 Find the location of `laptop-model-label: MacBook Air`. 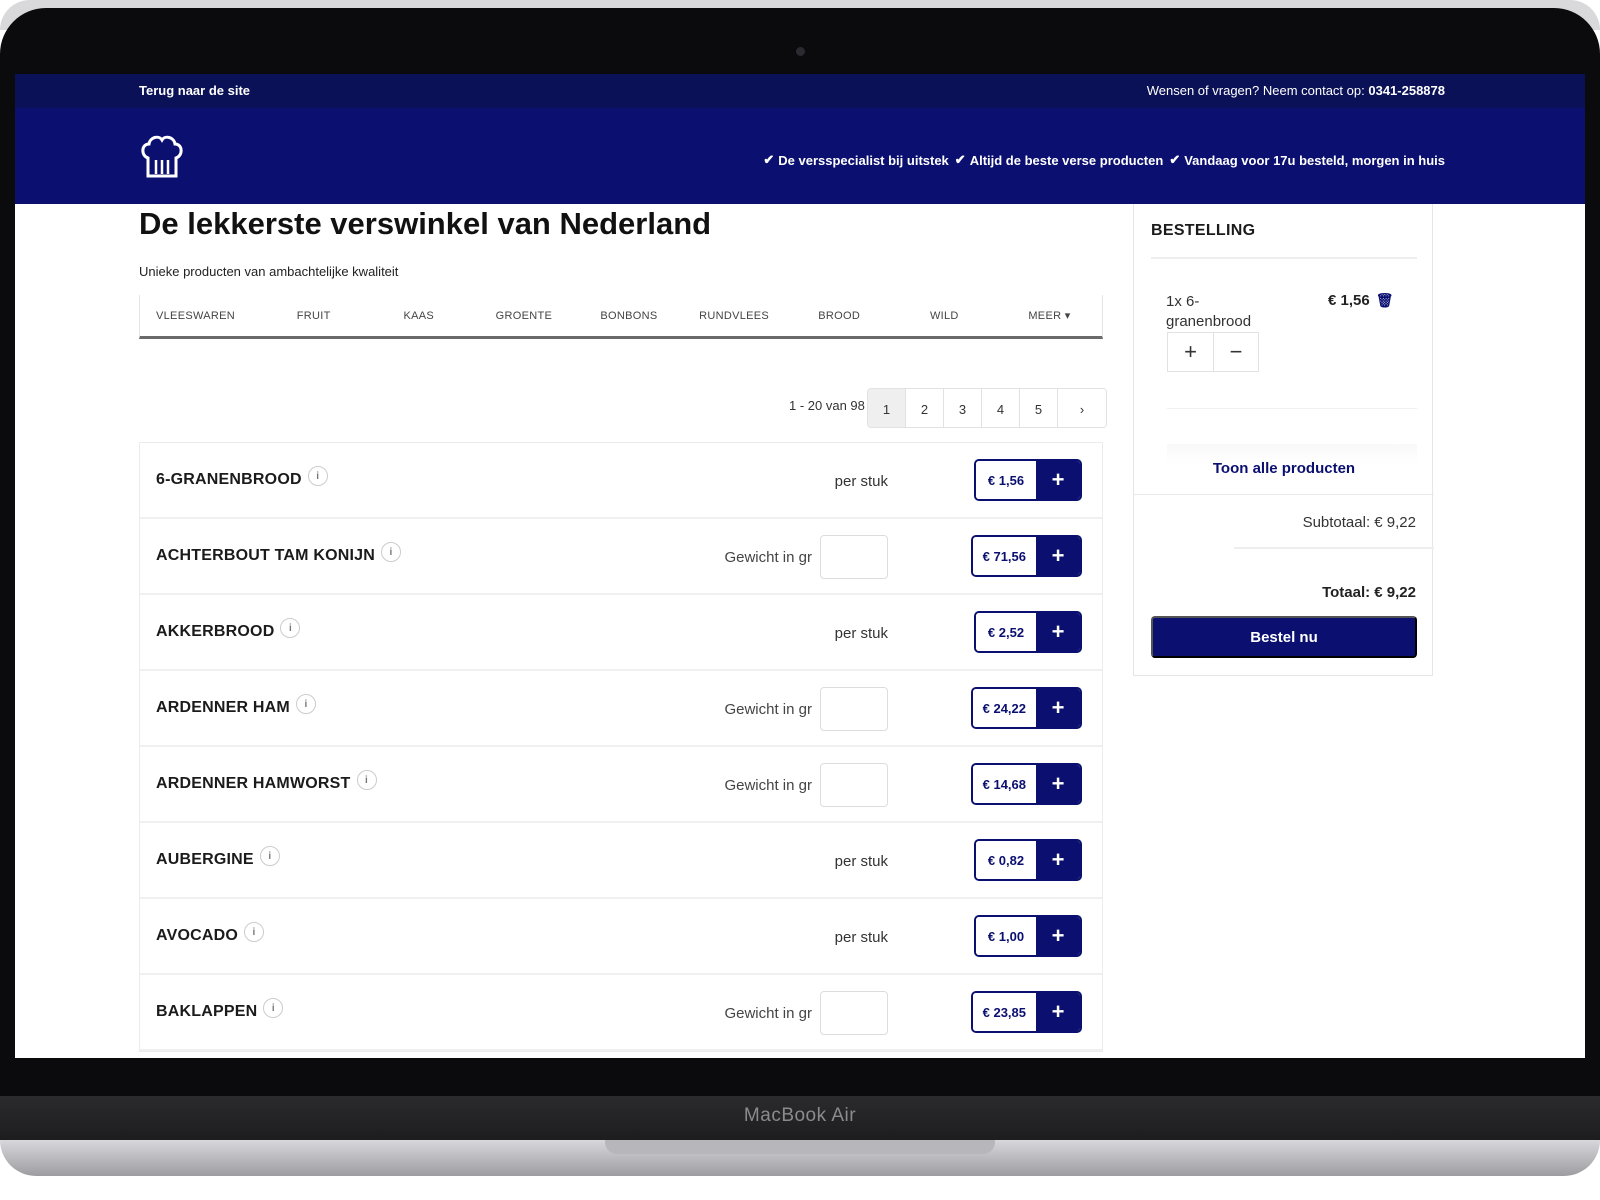

laptop-model-label: MacBook Air is located at coordinates (800, 1115).